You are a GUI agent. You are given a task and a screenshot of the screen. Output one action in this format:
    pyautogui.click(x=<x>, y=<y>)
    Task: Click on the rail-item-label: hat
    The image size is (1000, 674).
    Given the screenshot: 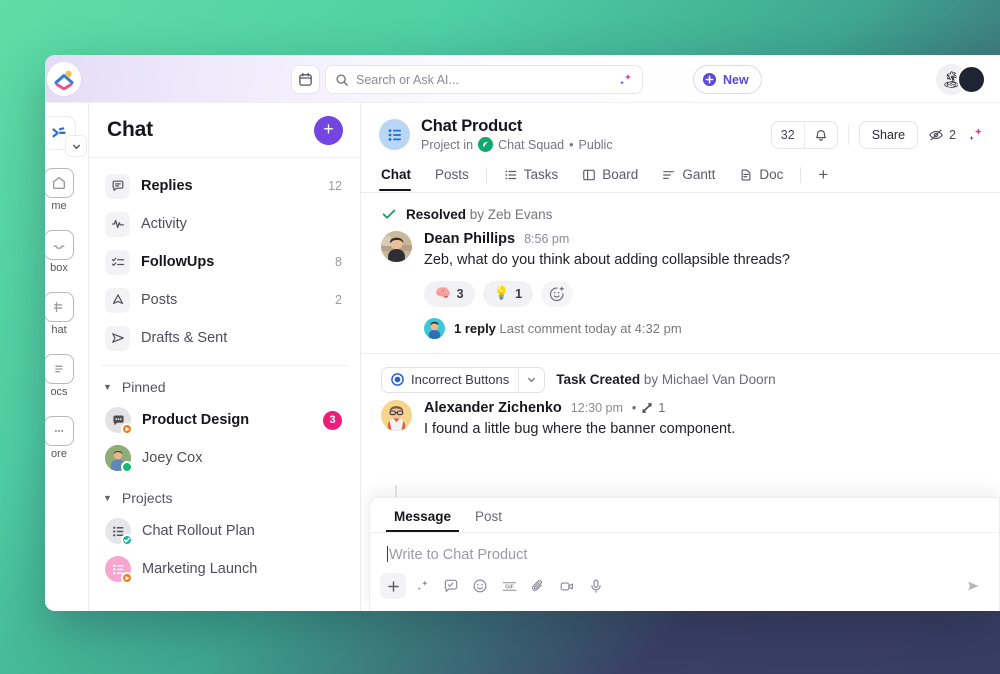 What is the action you would take?
    pyautogui.click(x=59, y=330)
    